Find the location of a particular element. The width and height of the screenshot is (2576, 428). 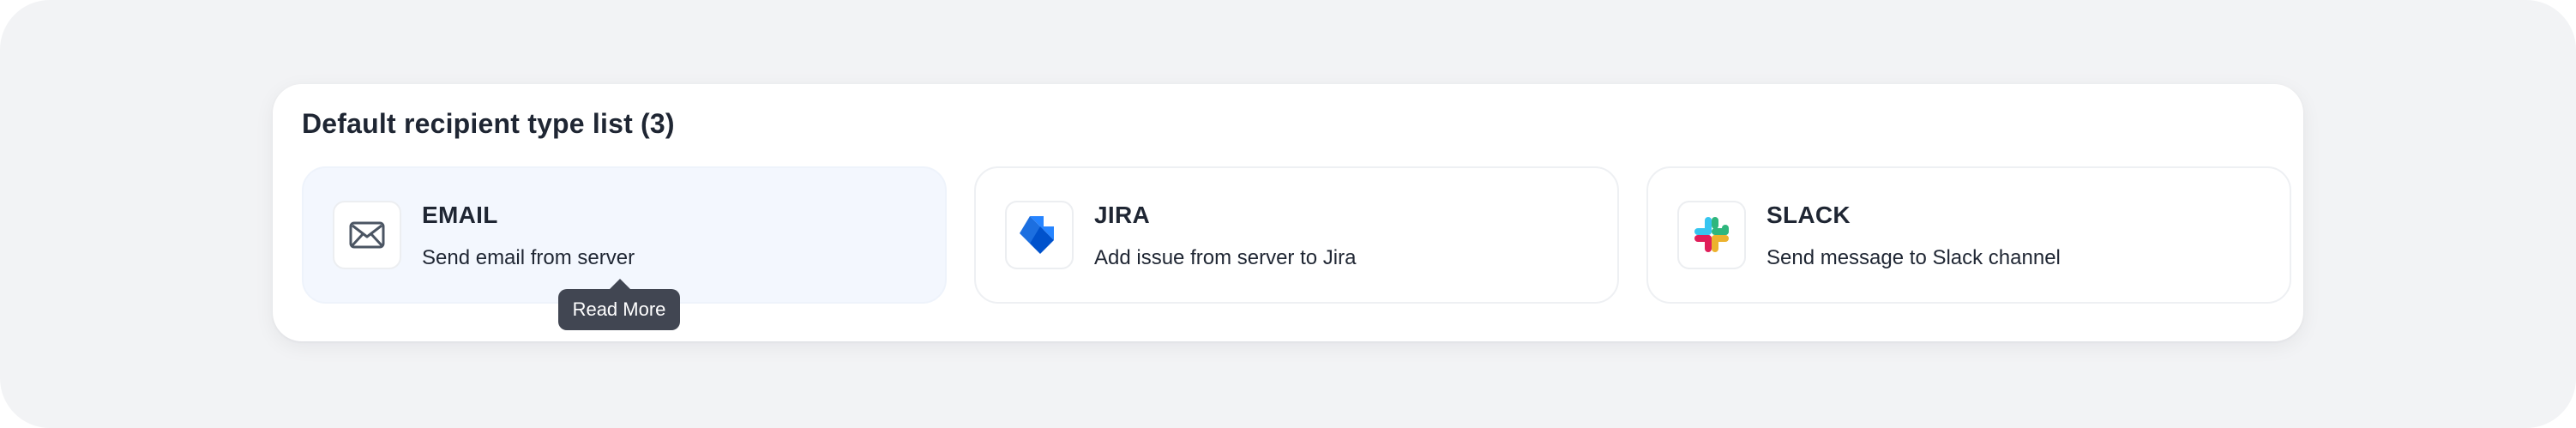

email-icon-box is located at coordinates (367, 235).